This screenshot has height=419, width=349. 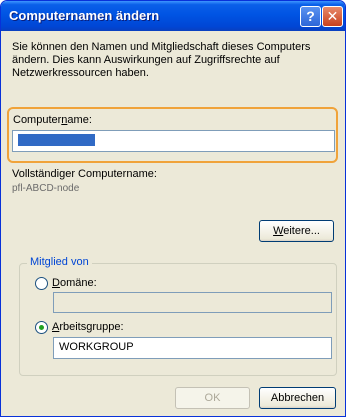 What do you see at coordinates (173, 16) in the screenshot?
I see `title-bar: Computernamen ändern ? ✕` at bounding box center [173, 16].